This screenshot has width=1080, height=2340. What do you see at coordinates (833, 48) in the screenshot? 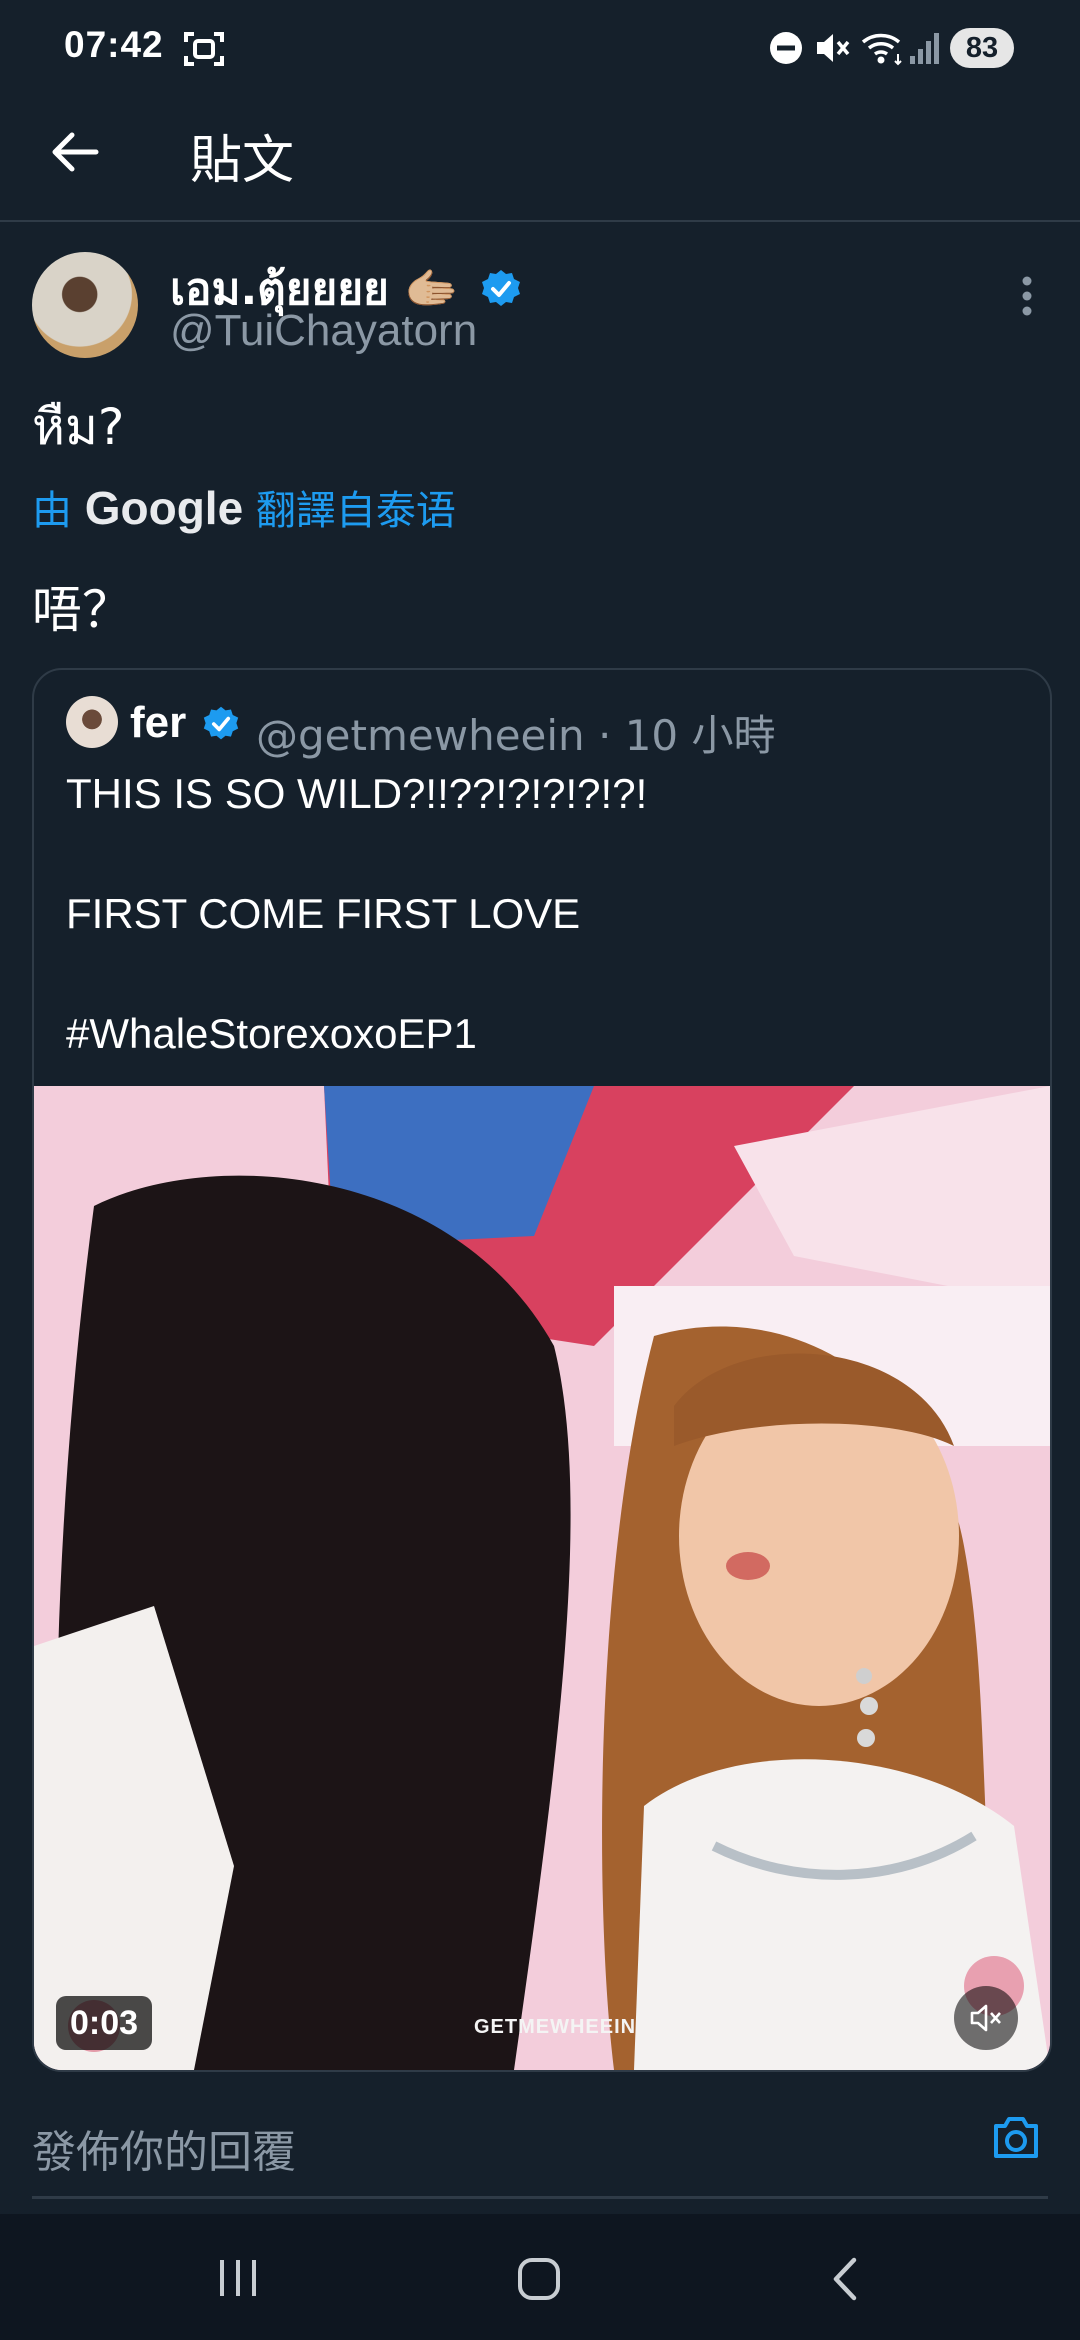
I see `mute-icon` at bounding box center [833, 48].